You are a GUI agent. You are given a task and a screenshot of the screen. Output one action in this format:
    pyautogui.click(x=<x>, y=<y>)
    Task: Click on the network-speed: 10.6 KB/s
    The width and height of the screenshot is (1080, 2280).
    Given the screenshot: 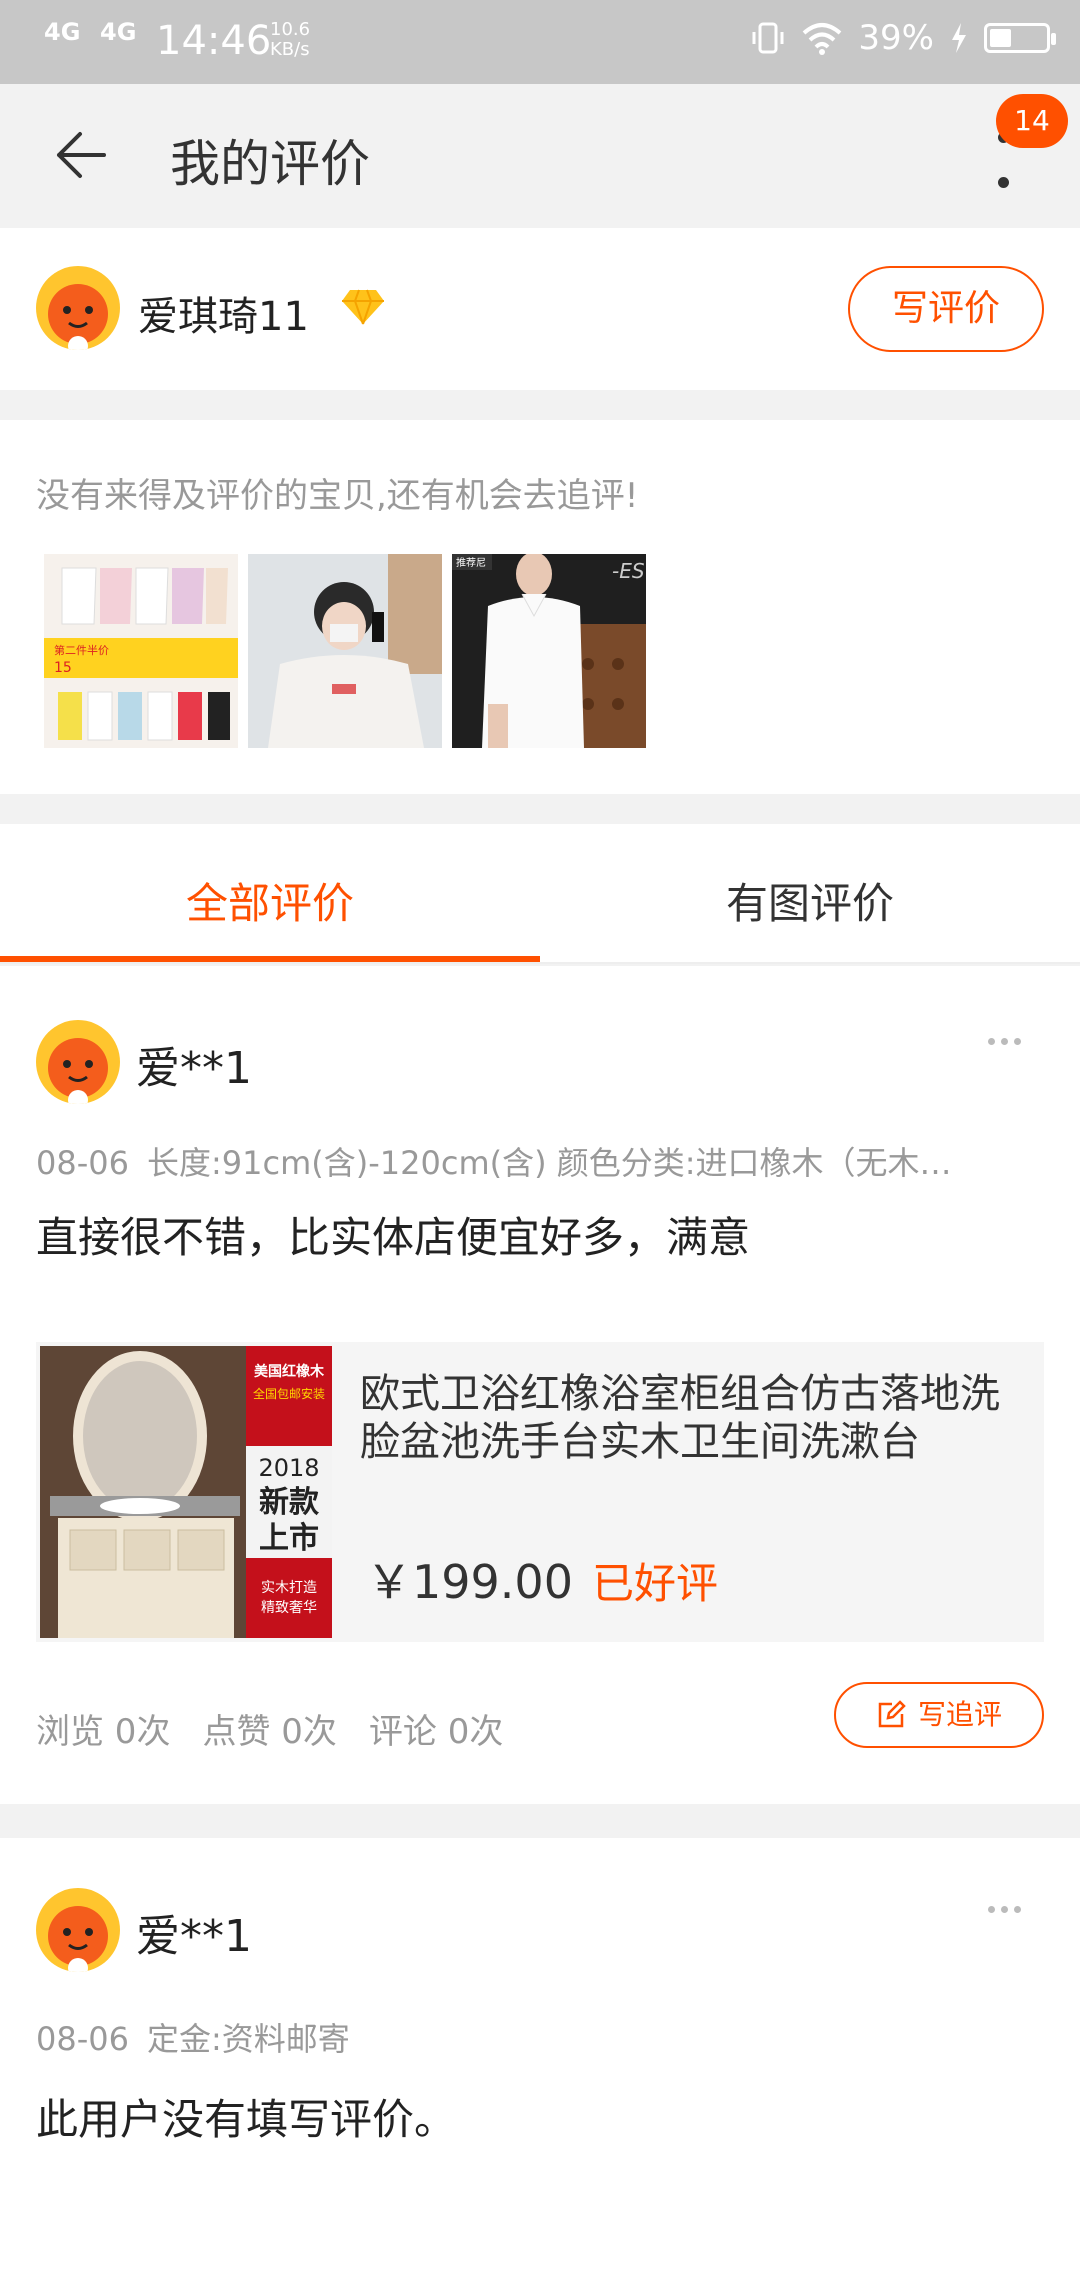 What is the action you would take?
    pyautogui.click(x=290, y=39)
    